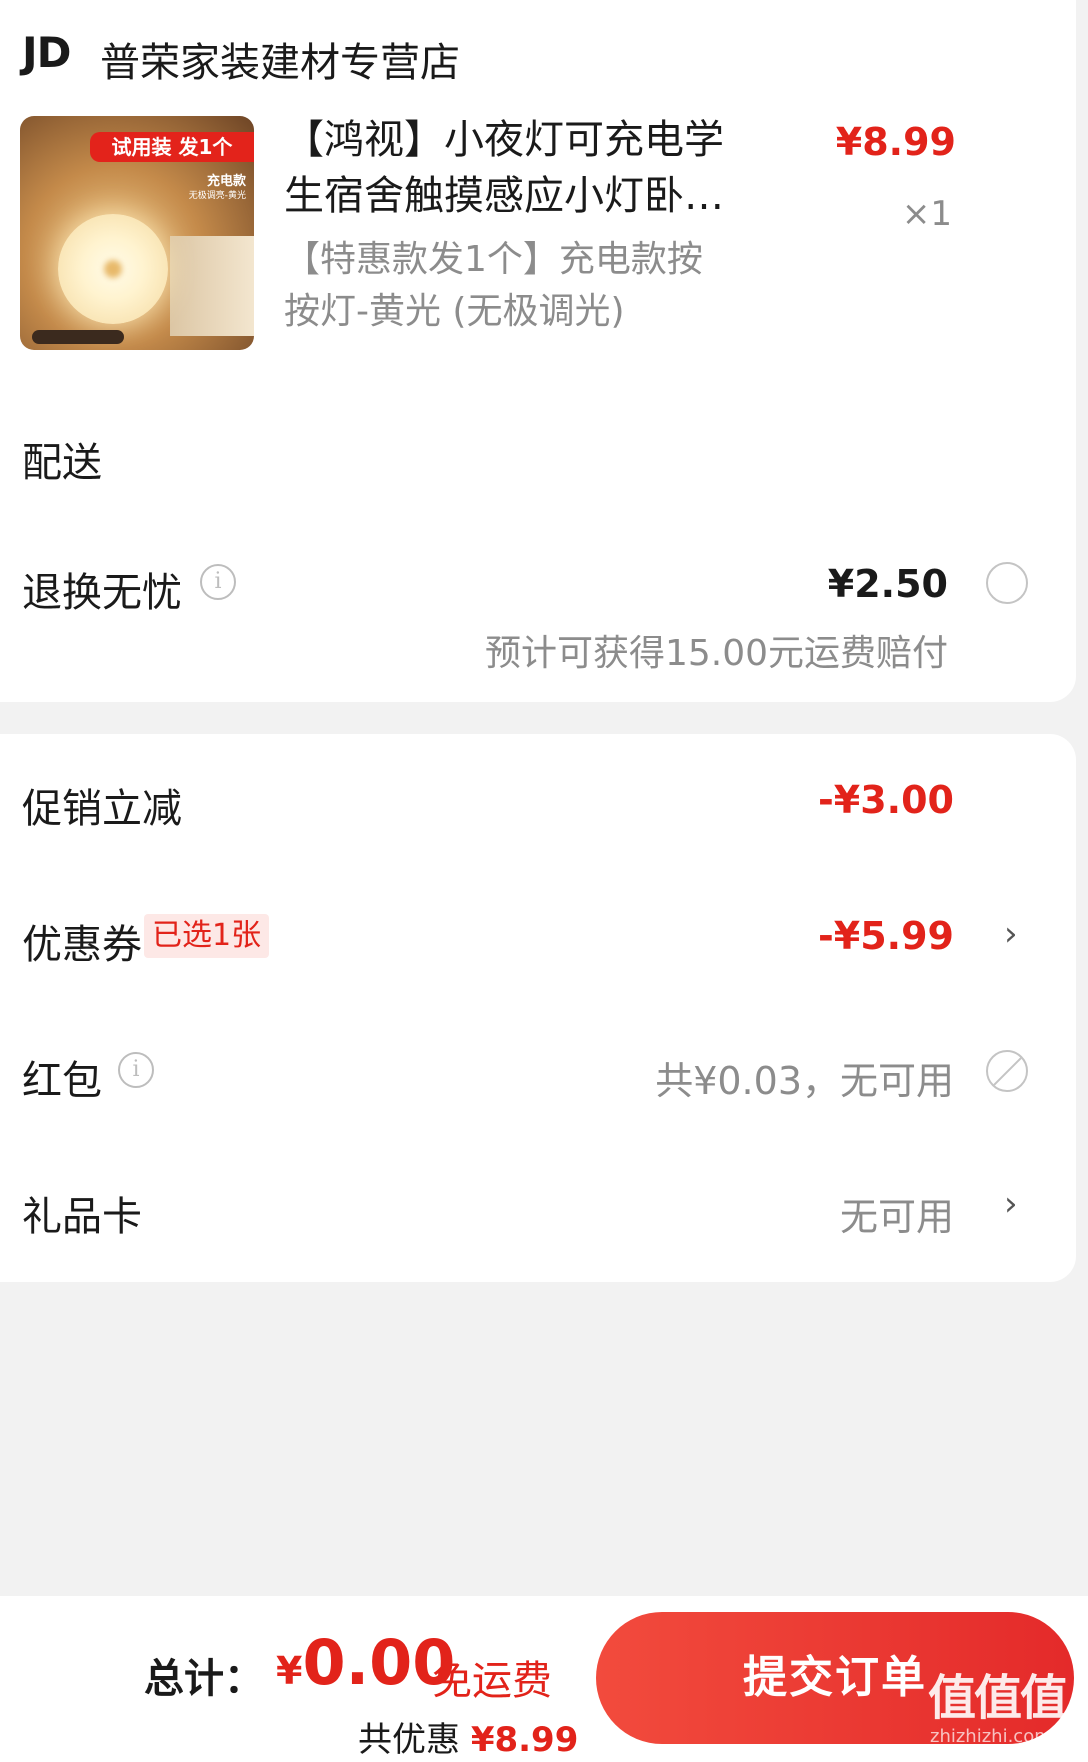 The height and width of the screenshot is (1762, 1088). What do you see at coordinates (896, 1217) in the screenshot?
I see `gift-card-value: 无可用` at bounding box center [896, 1217].